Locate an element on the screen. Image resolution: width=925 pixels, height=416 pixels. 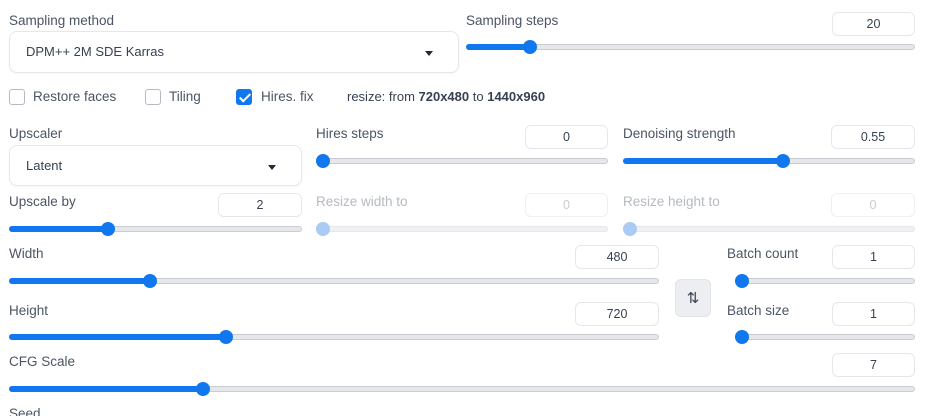
swap-dimensions-button: ⇅ is located at coordinates (693, 298).